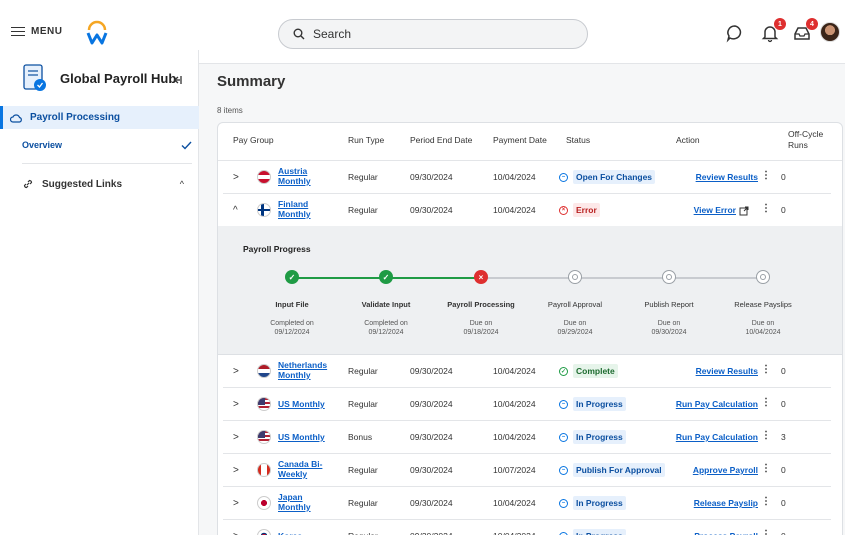 The image size is (845, 535). What do you see at coordinates (763, 304) in the screenshot?
I see `step-label: Release Payslips` at bounding box center [763, 304].